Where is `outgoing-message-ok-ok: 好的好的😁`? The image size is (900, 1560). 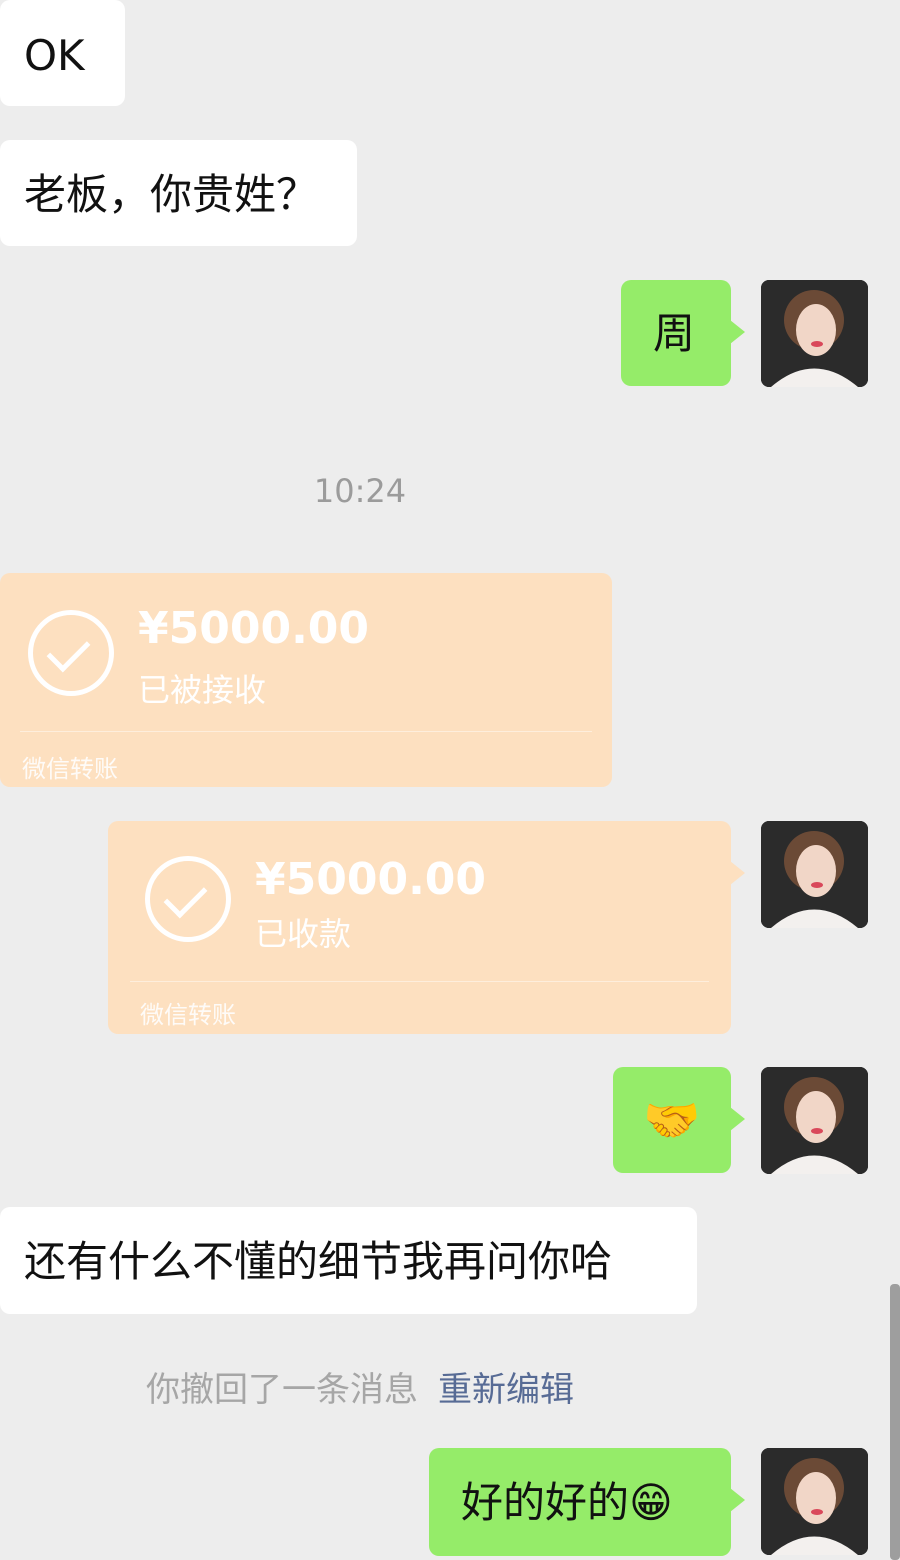 outgoing-message-ok-ok: 好的好的😁 is located at coordinates (587, 1502).